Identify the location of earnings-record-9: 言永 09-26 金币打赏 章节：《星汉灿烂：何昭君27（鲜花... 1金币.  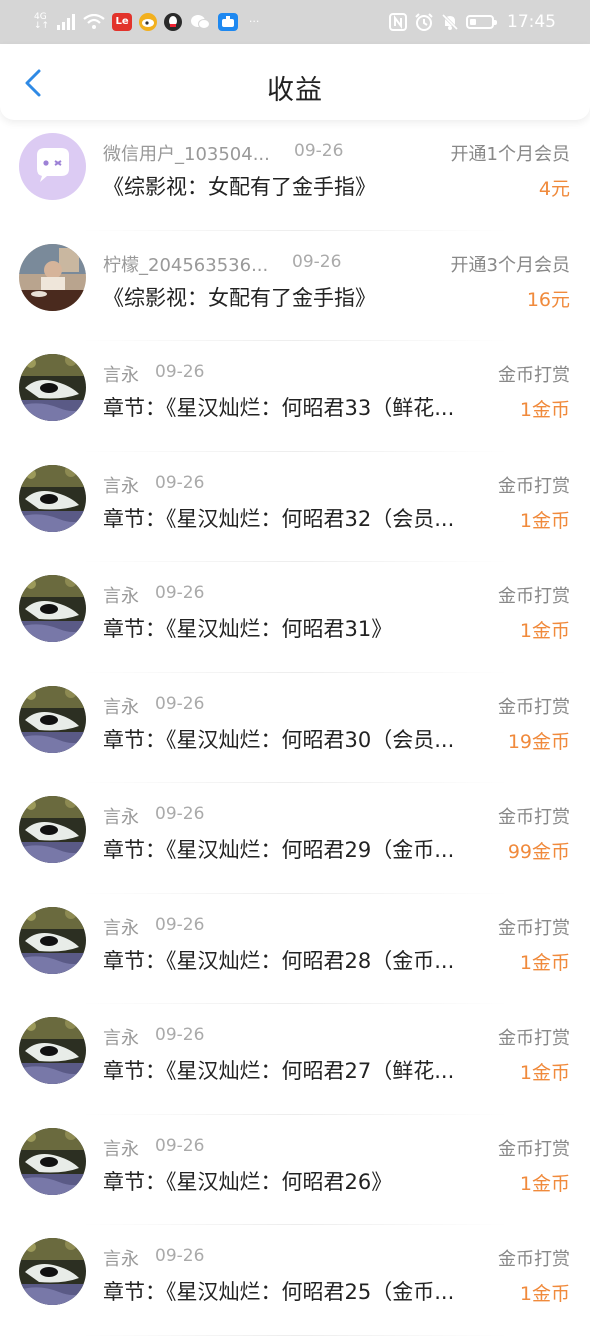
(295, 1059).